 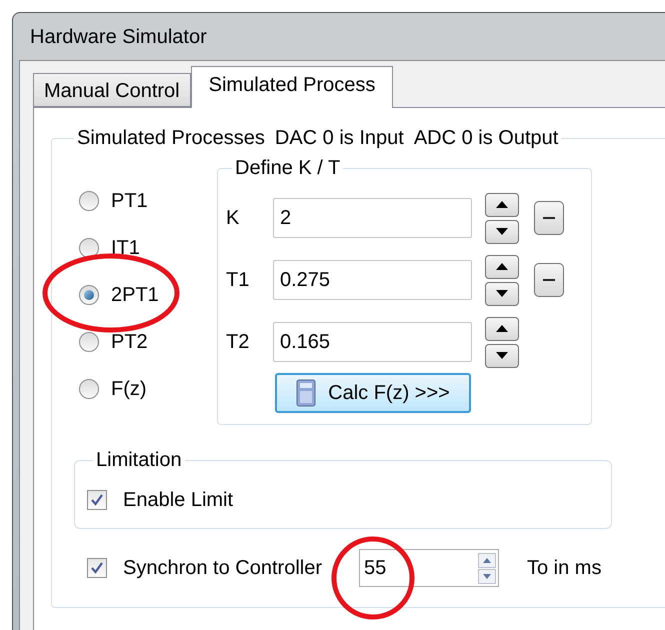 What do you see at coordinates (135, 295) in the screenshot?
I see `radio-label: 2PT1` at bounding box center [135, 295].